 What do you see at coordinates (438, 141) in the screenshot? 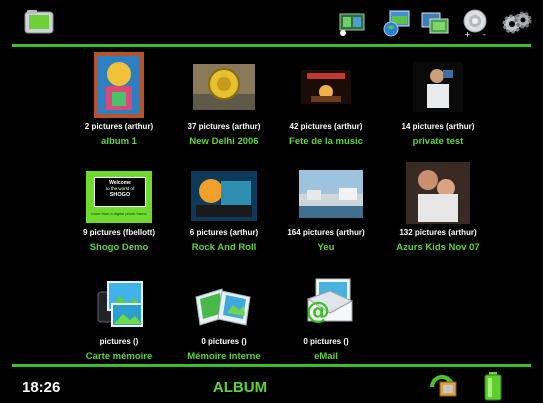
I see `album-name: private test` at bounding box center [438, 141].